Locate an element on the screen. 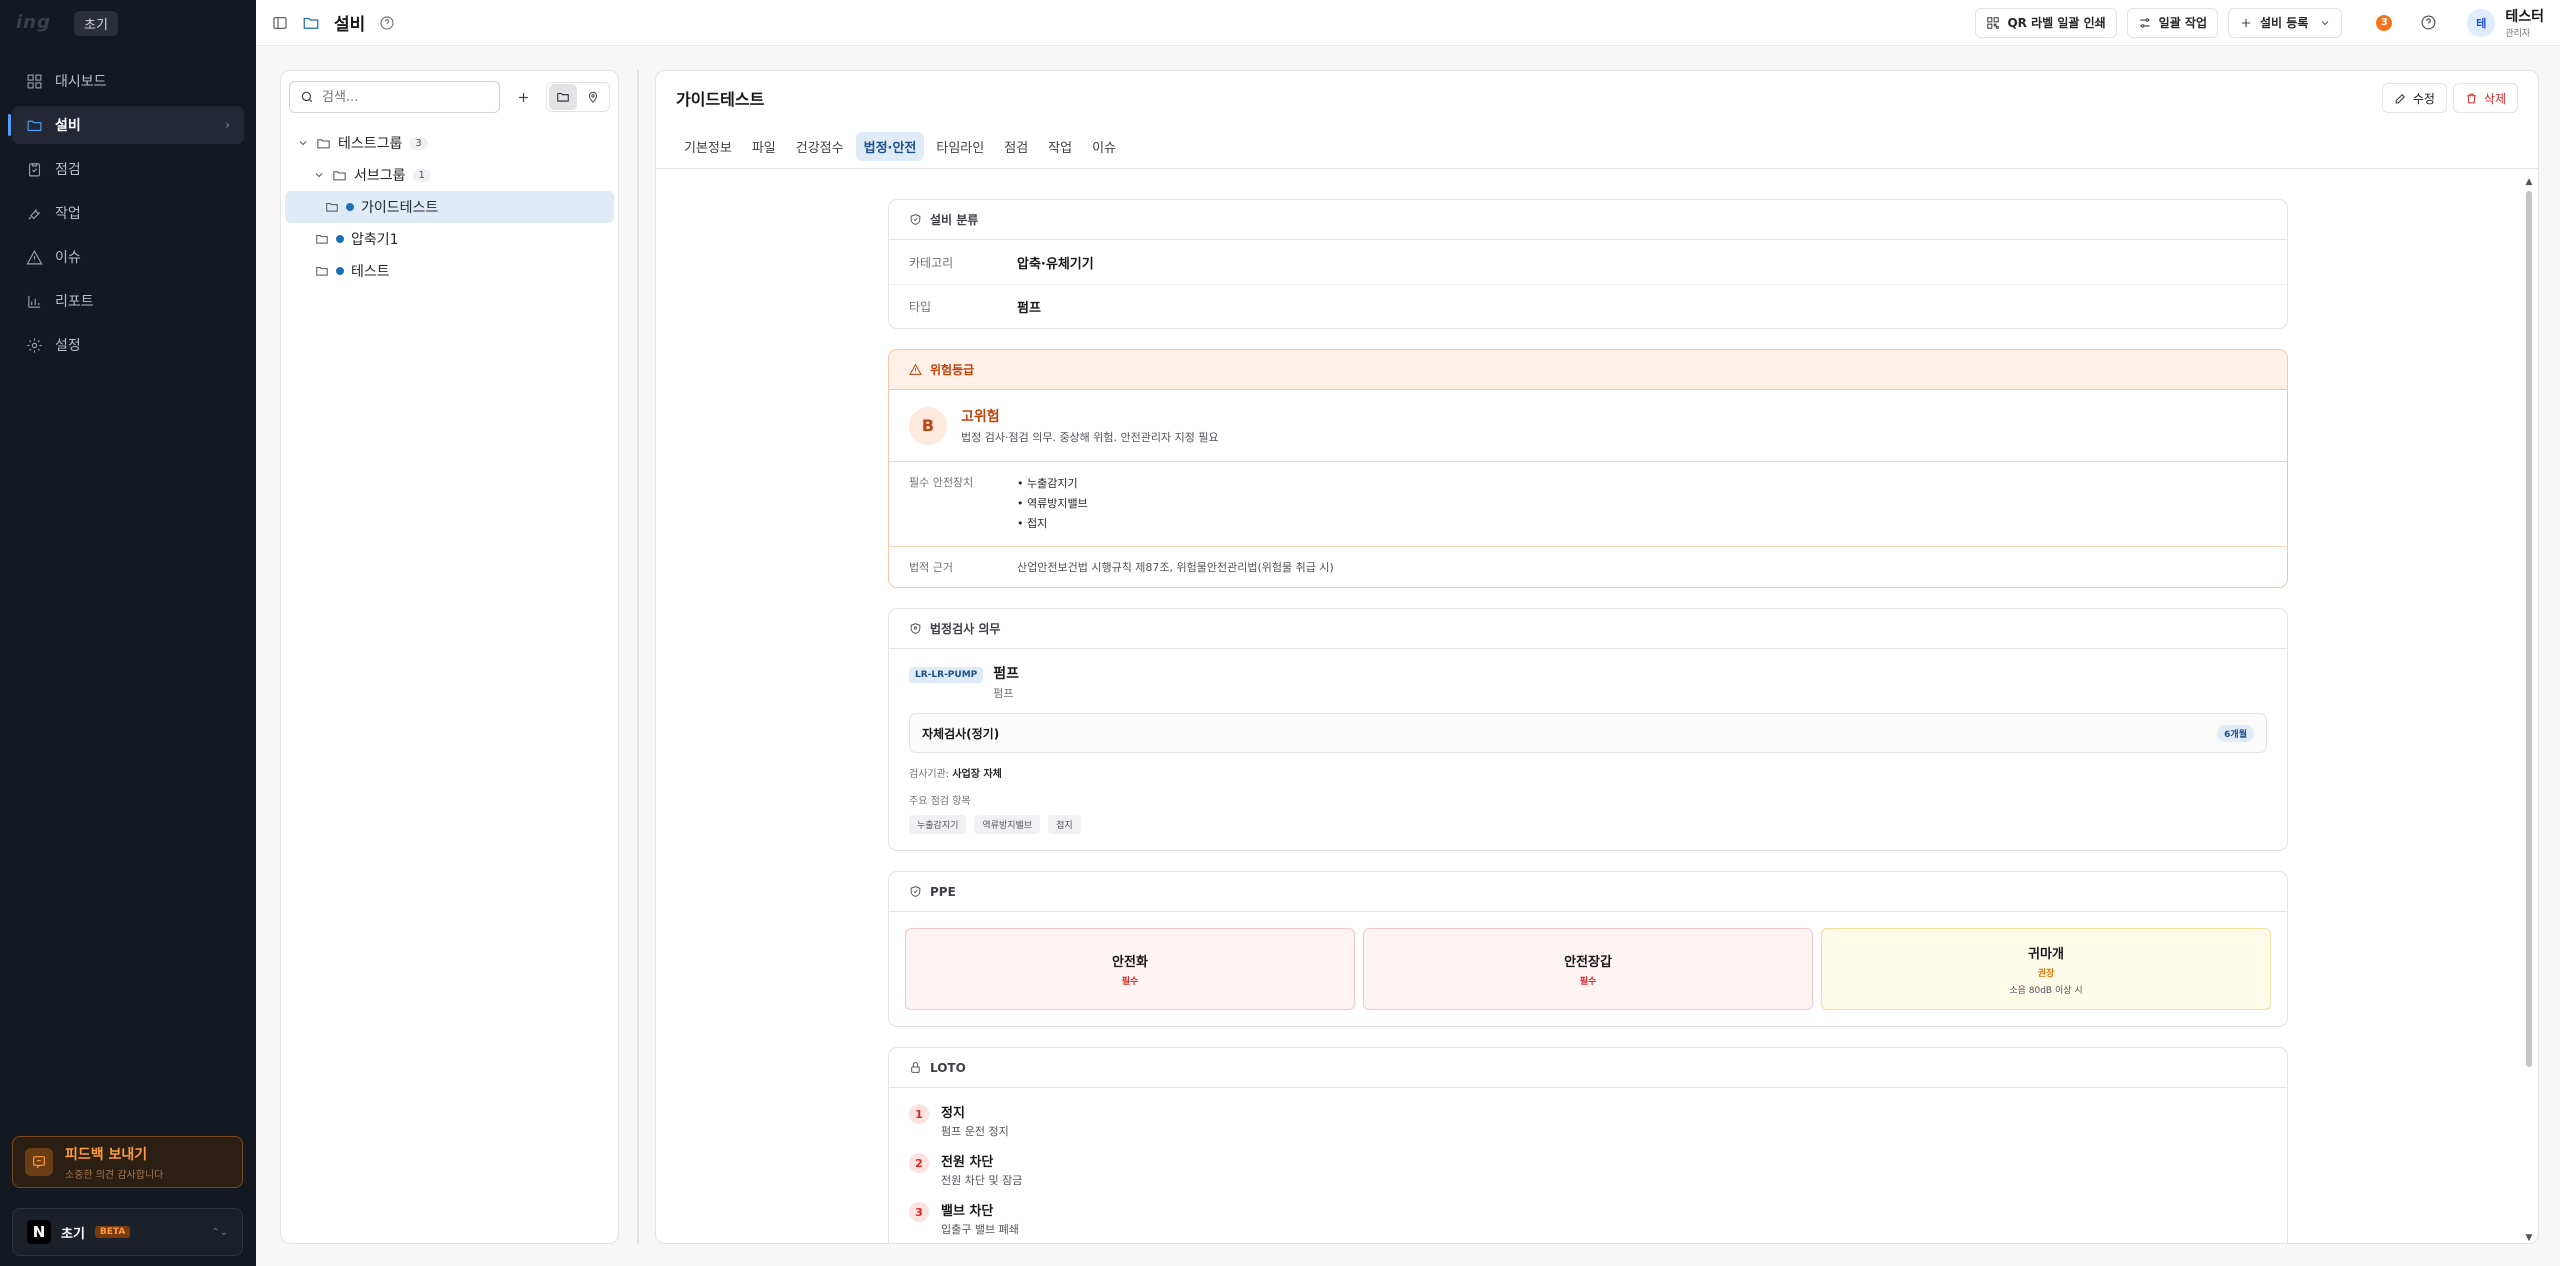 The width and height of the screenshot is (2560, 1266). tree-node-label: 테스트 is located at coordinates (370, 272).